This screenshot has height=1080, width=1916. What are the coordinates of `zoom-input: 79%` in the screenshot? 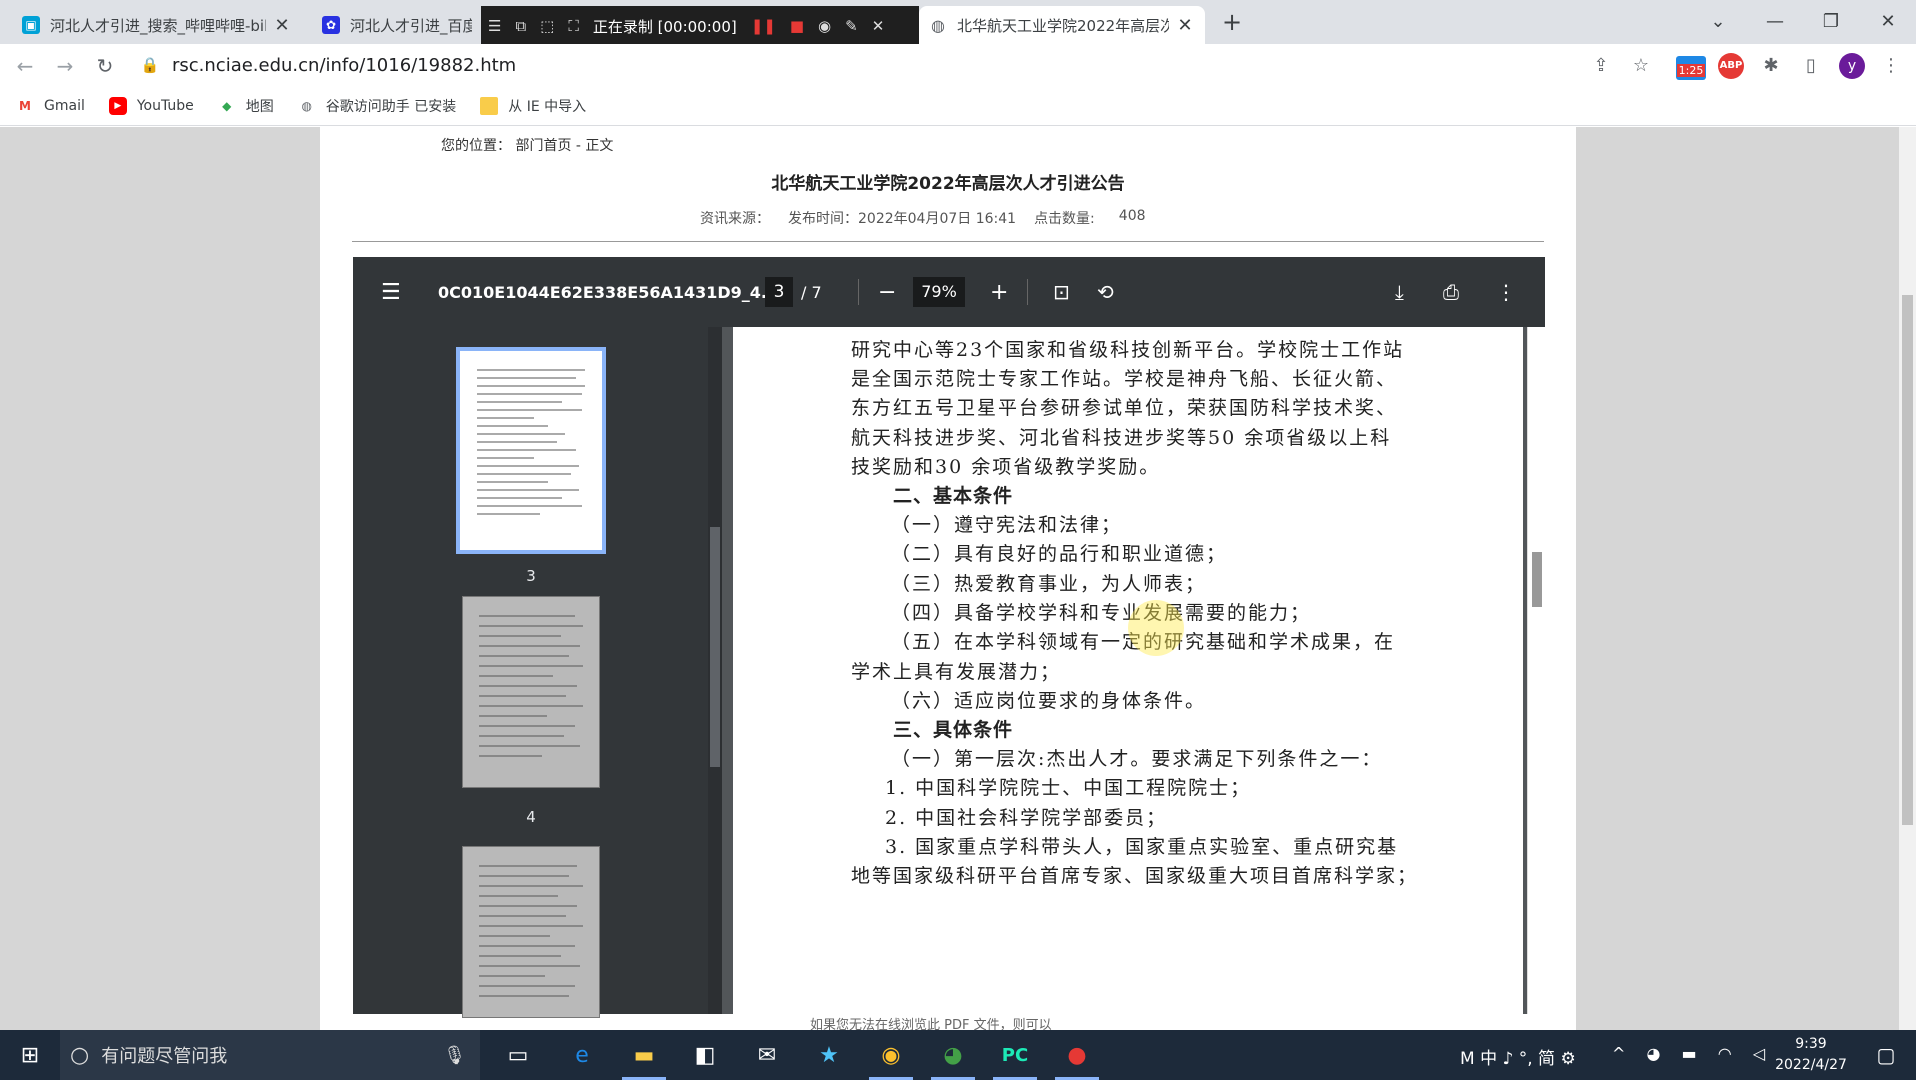 It's located at (939, 292).